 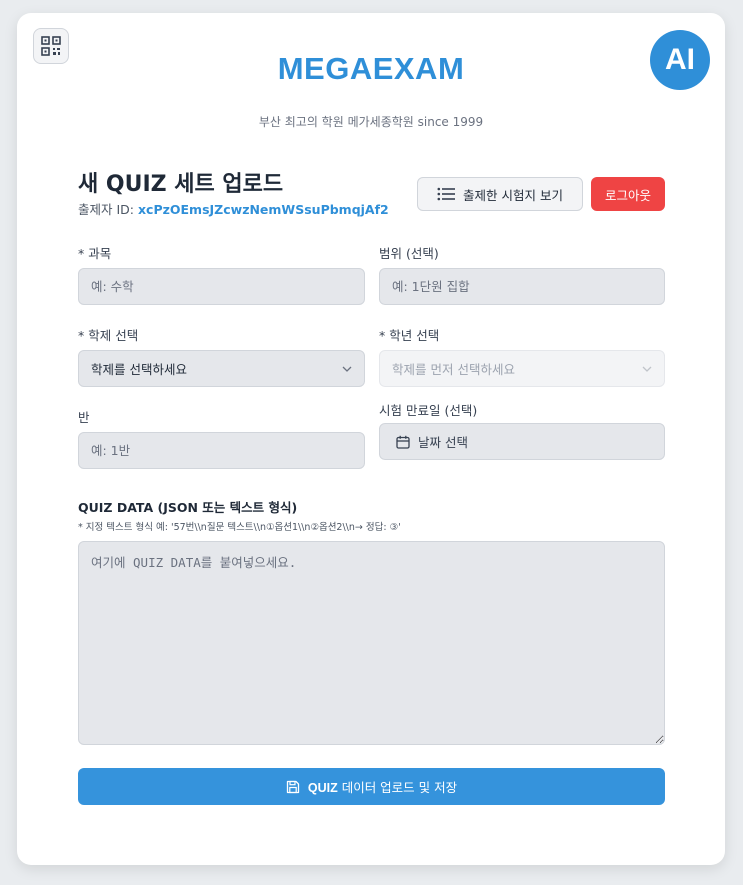 What do you see at coordinates (428, 410) in the screenshot?
I see `due-date-label: 시험 만료일 (선택)` at bounding box center [428, 410].